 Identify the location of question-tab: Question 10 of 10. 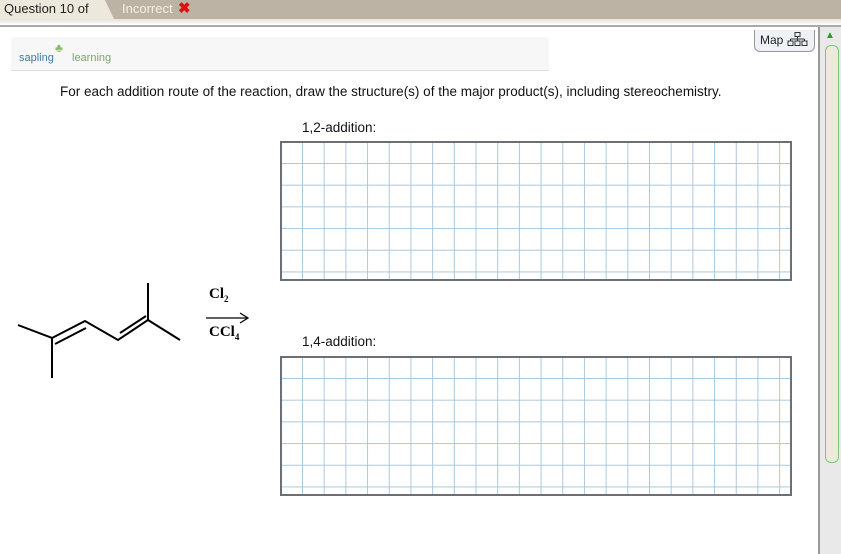
(57, 9).